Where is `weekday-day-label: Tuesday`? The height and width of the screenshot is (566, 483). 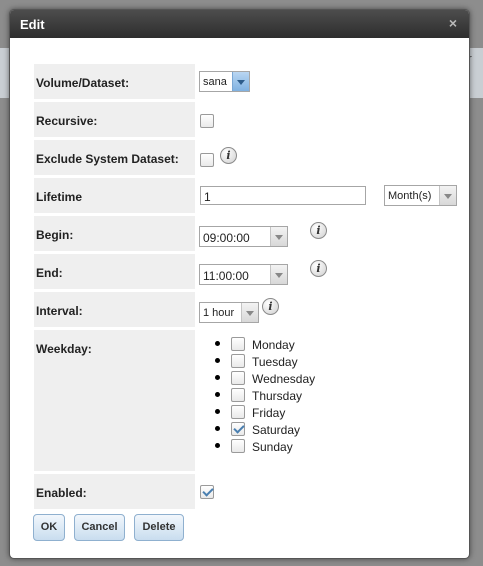
weekday-day-label: Tuesday is located at coordinates (275, 362).